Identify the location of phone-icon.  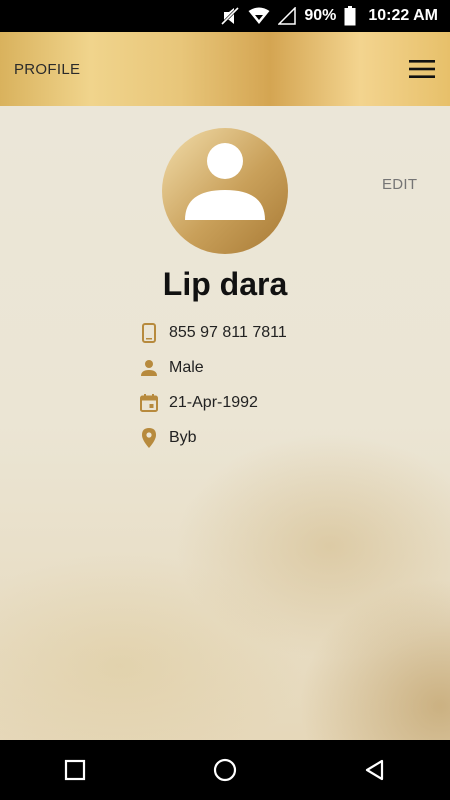
(149, 333).